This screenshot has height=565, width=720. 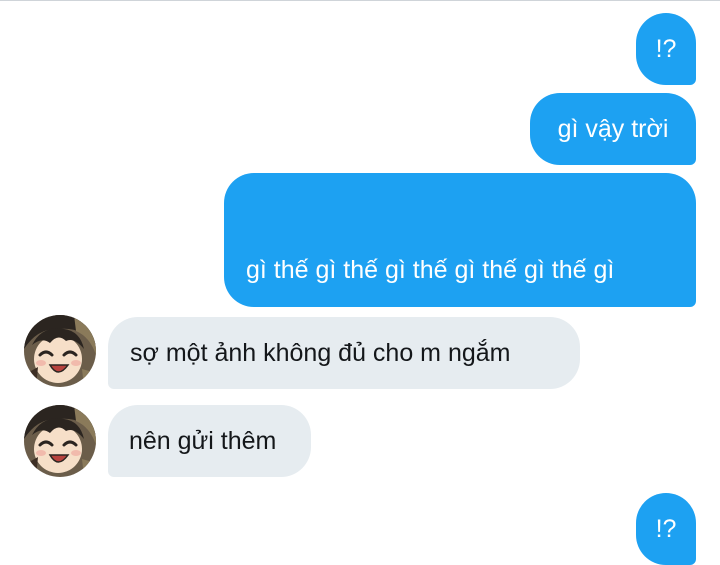 What do you see at coordinates (203, 440) in the screenshot?
I see `message-text: nên gửi thêm` at bounding box center [203, 440].